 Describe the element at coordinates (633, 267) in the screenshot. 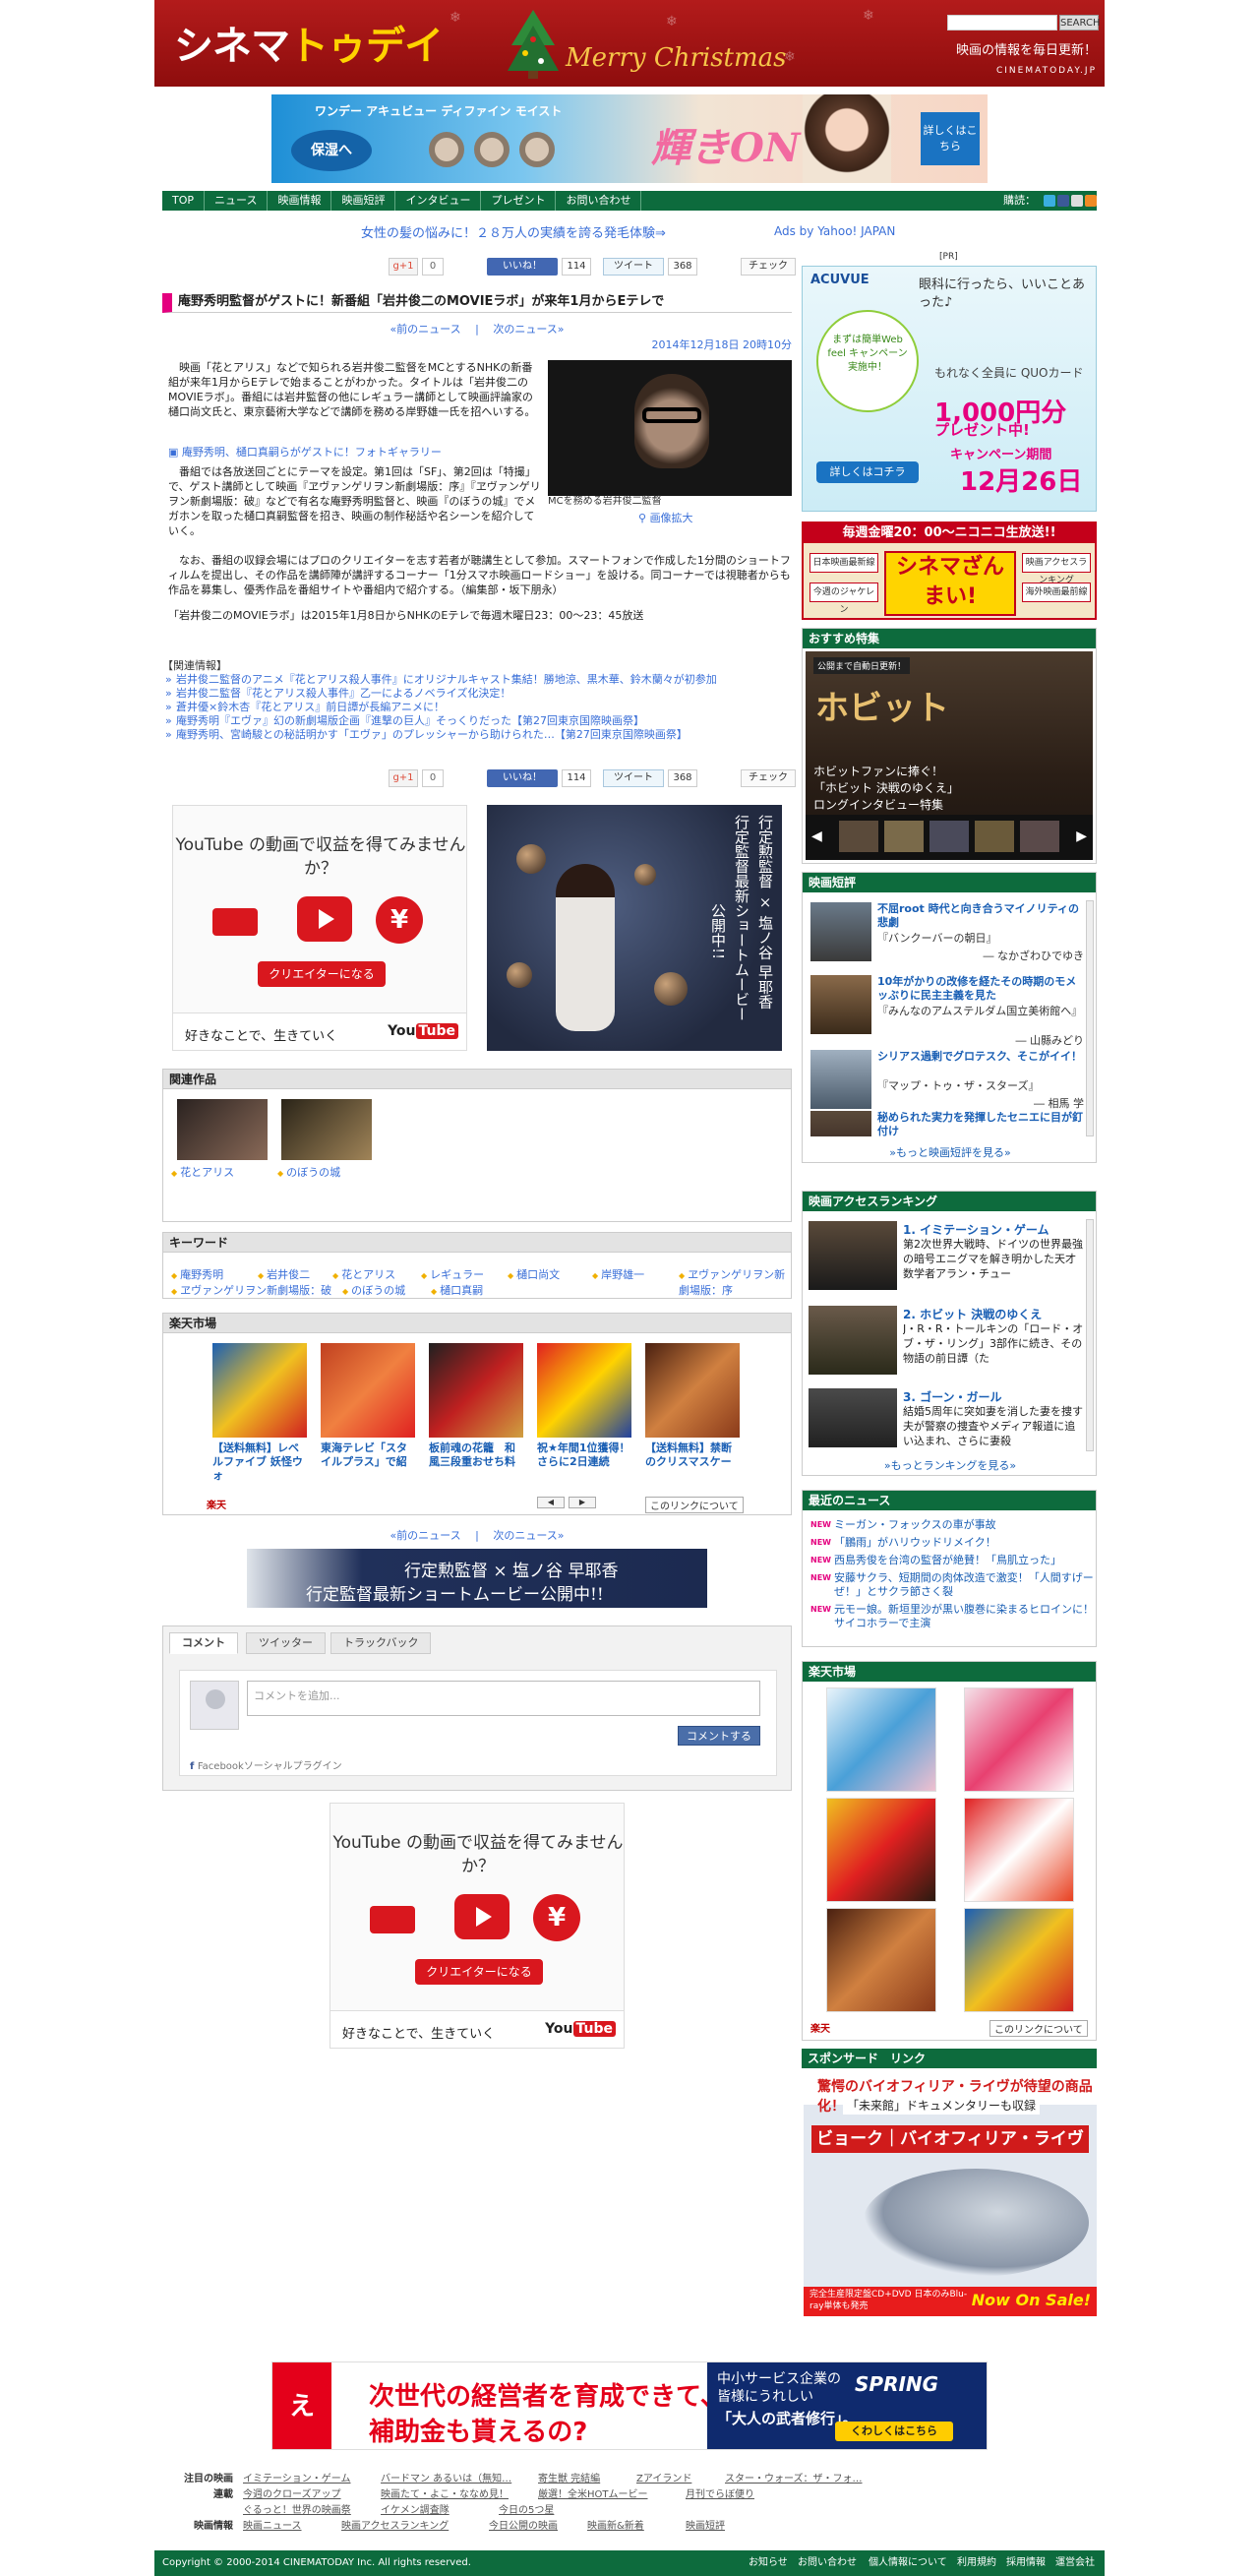

I see `tweet-button: ツイート` at that location.